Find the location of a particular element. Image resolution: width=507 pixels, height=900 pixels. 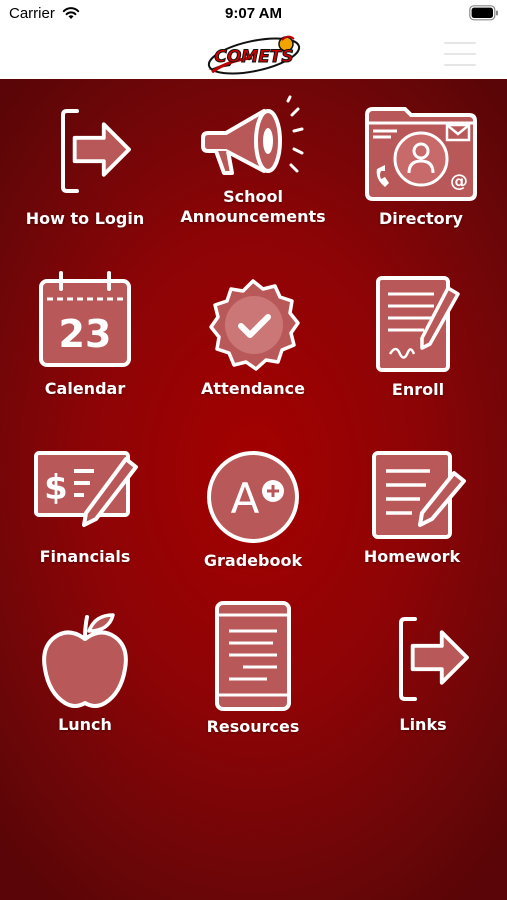

signature-document-icon is located at coordinates (418, 324).